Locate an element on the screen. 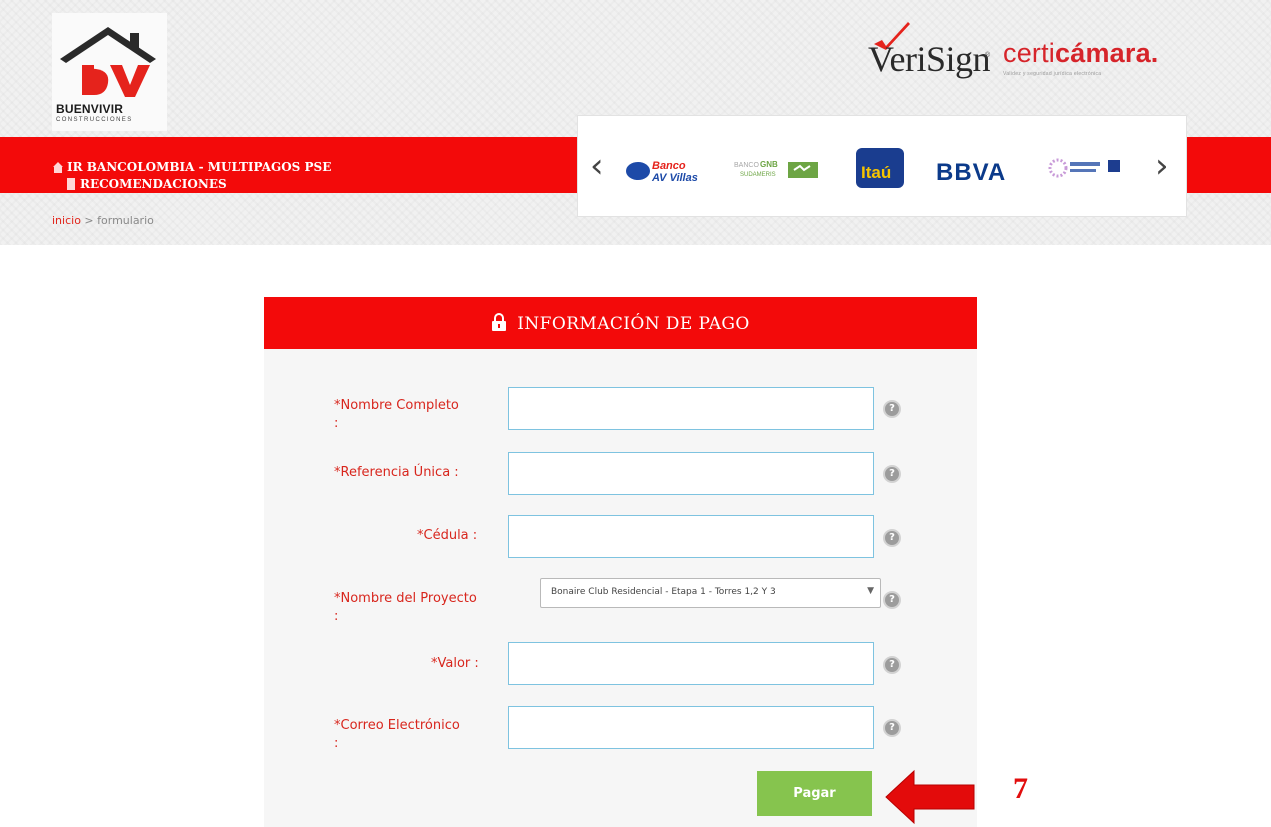  label-valor: *Valor : is located at coordinates (455, 663).